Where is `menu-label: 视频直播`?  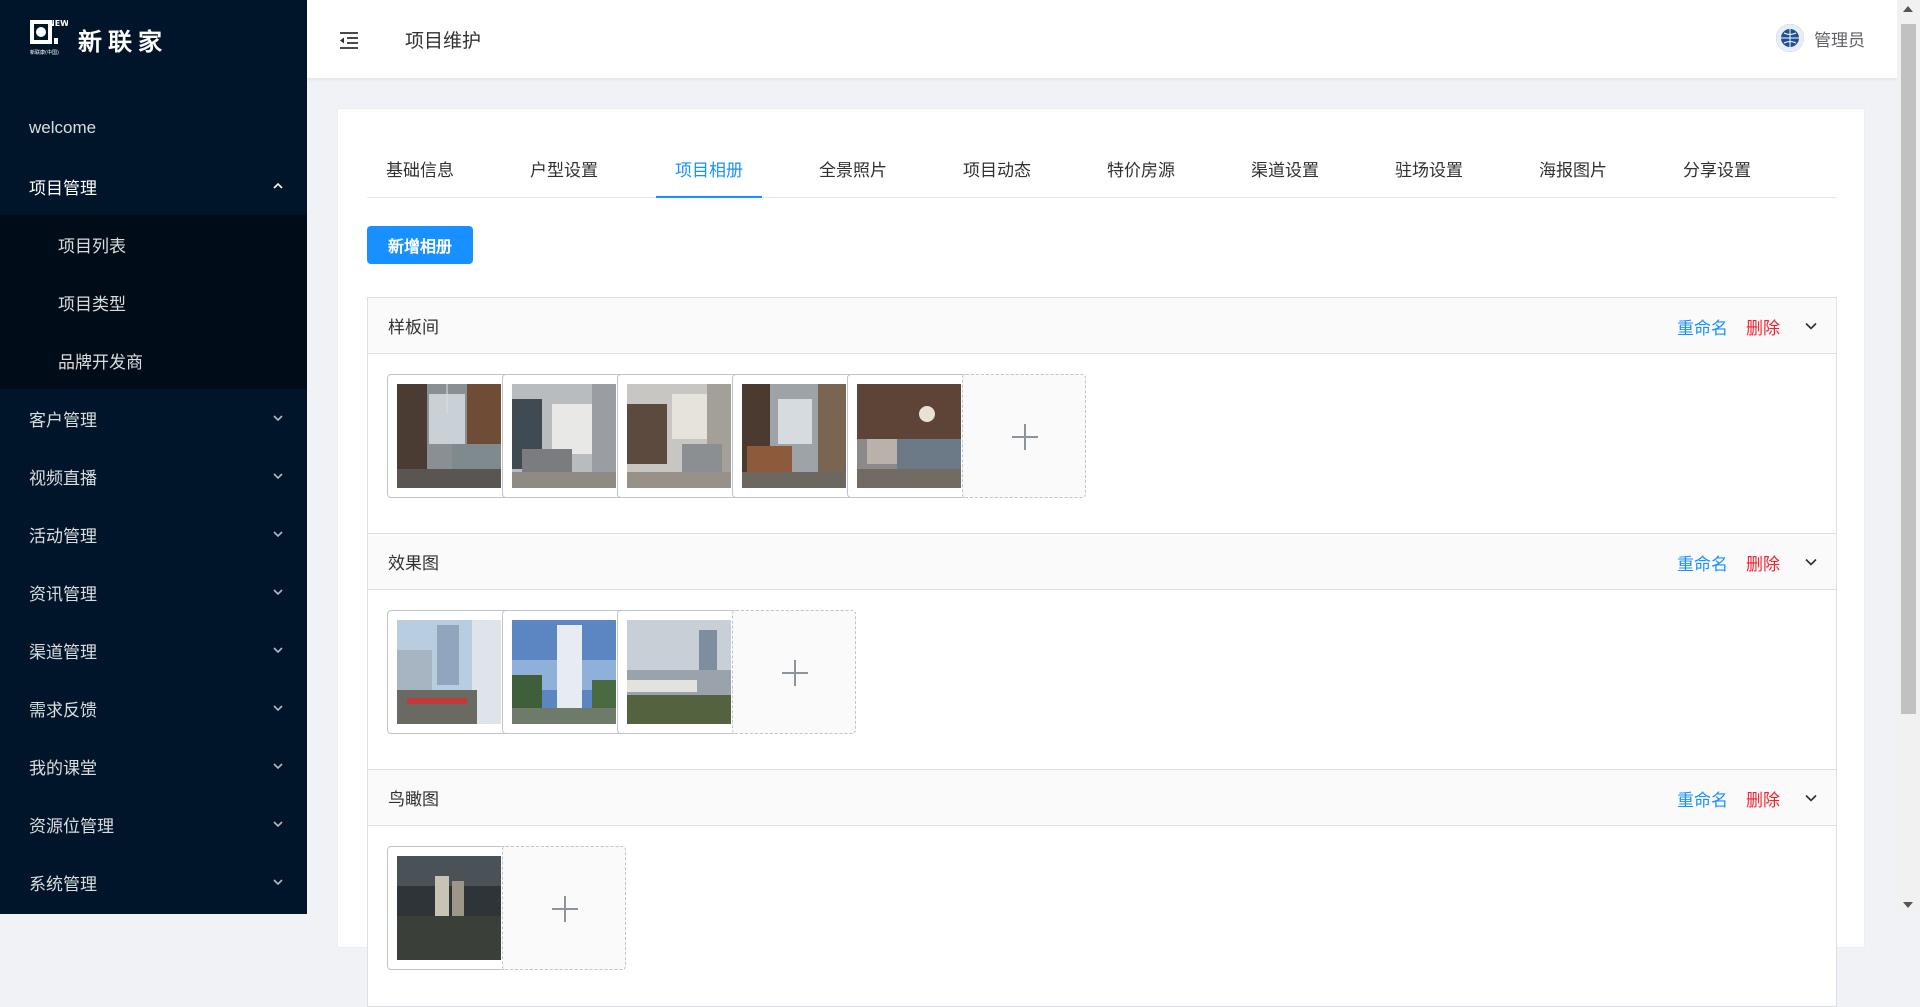
menu-label: 视频直播 is located at coordinates (63, 478).